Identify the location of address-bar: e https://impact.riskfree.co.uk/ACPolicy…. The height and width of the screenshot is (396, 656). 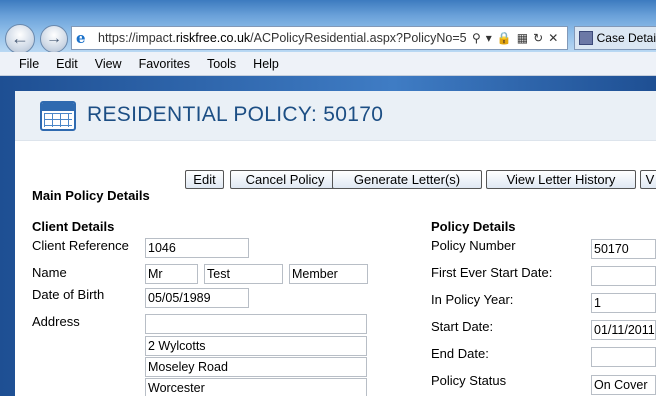
(319, 38).